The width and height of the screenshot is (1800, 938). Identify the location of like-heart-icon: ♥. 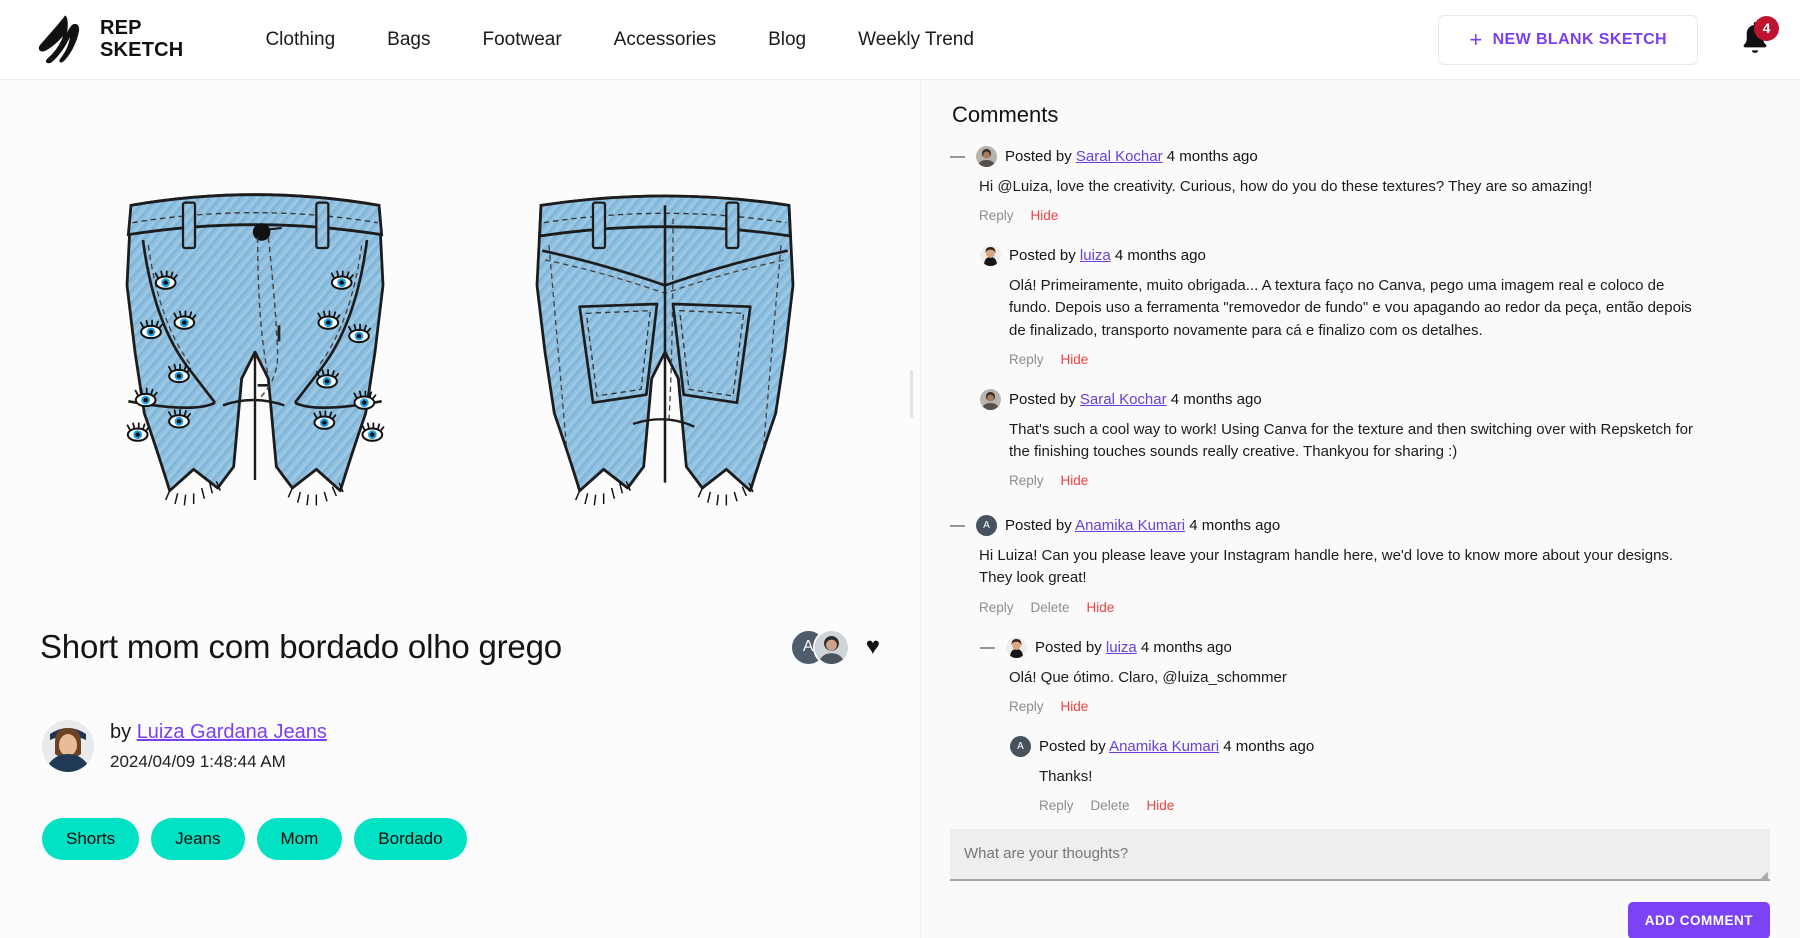
(873, 647).